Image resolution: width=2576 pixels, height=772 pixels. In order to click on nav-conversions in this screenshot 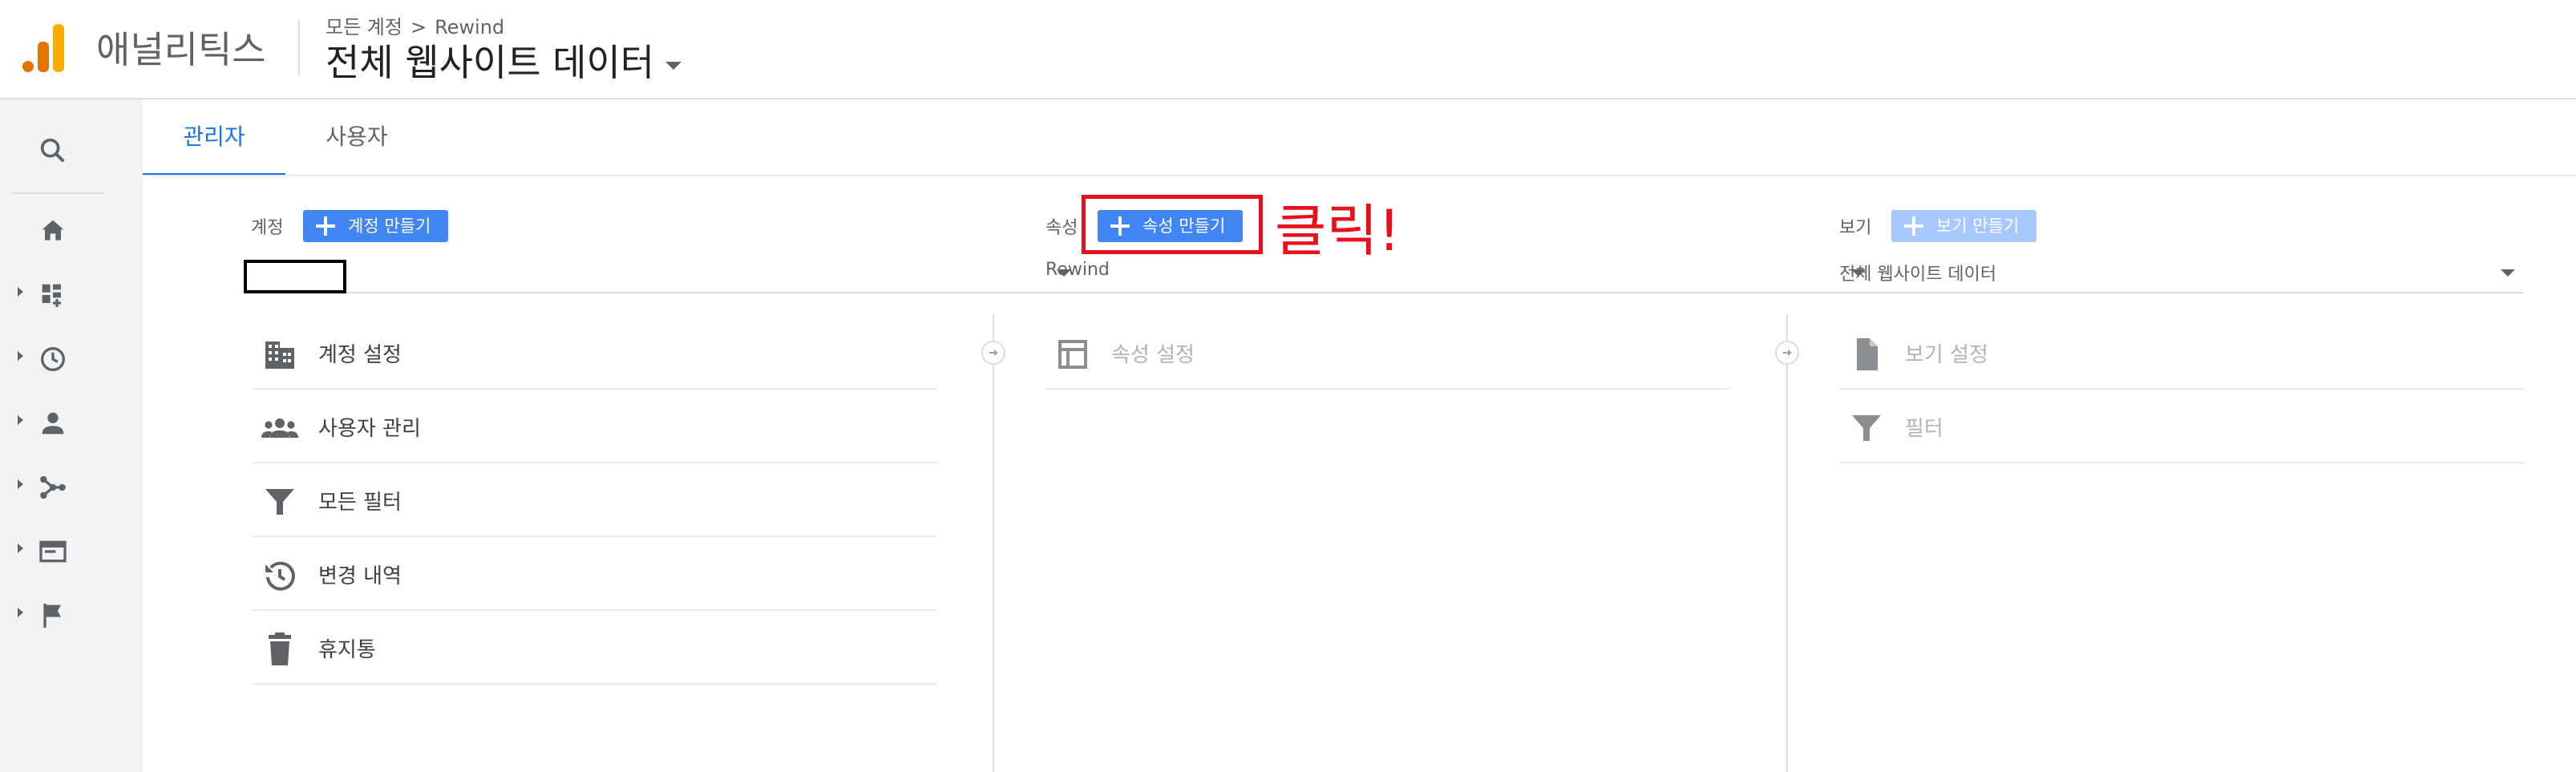, I will do `click(53, 612)`.